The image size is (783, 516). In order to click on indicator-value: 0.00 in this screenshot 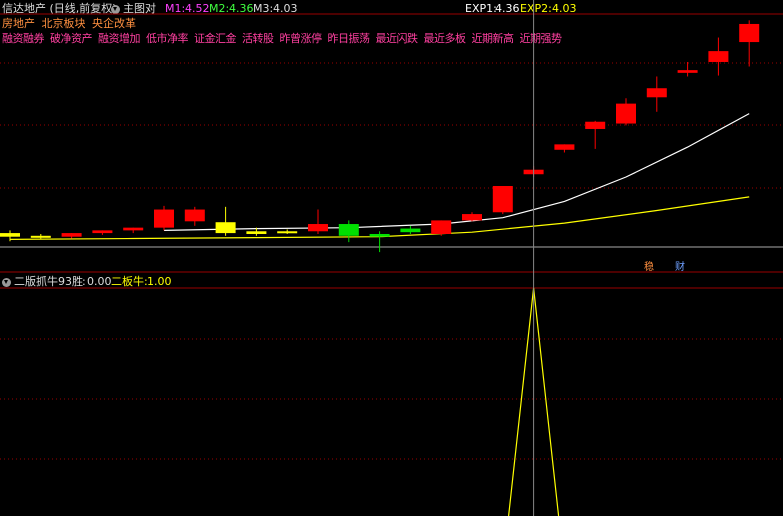, I will do `click(99, 281)`.